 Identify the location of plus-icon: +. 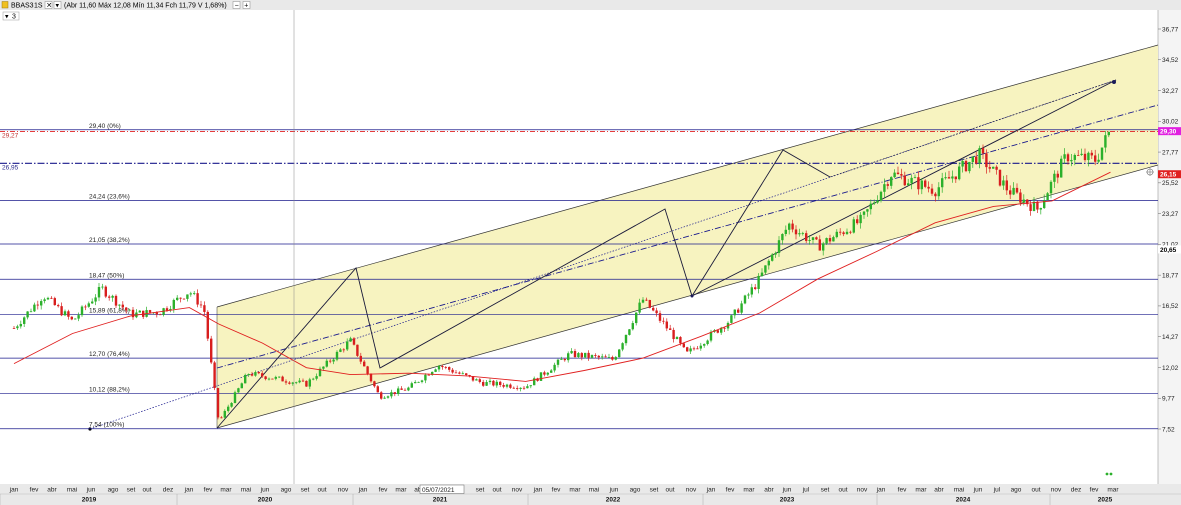
(246, 6).